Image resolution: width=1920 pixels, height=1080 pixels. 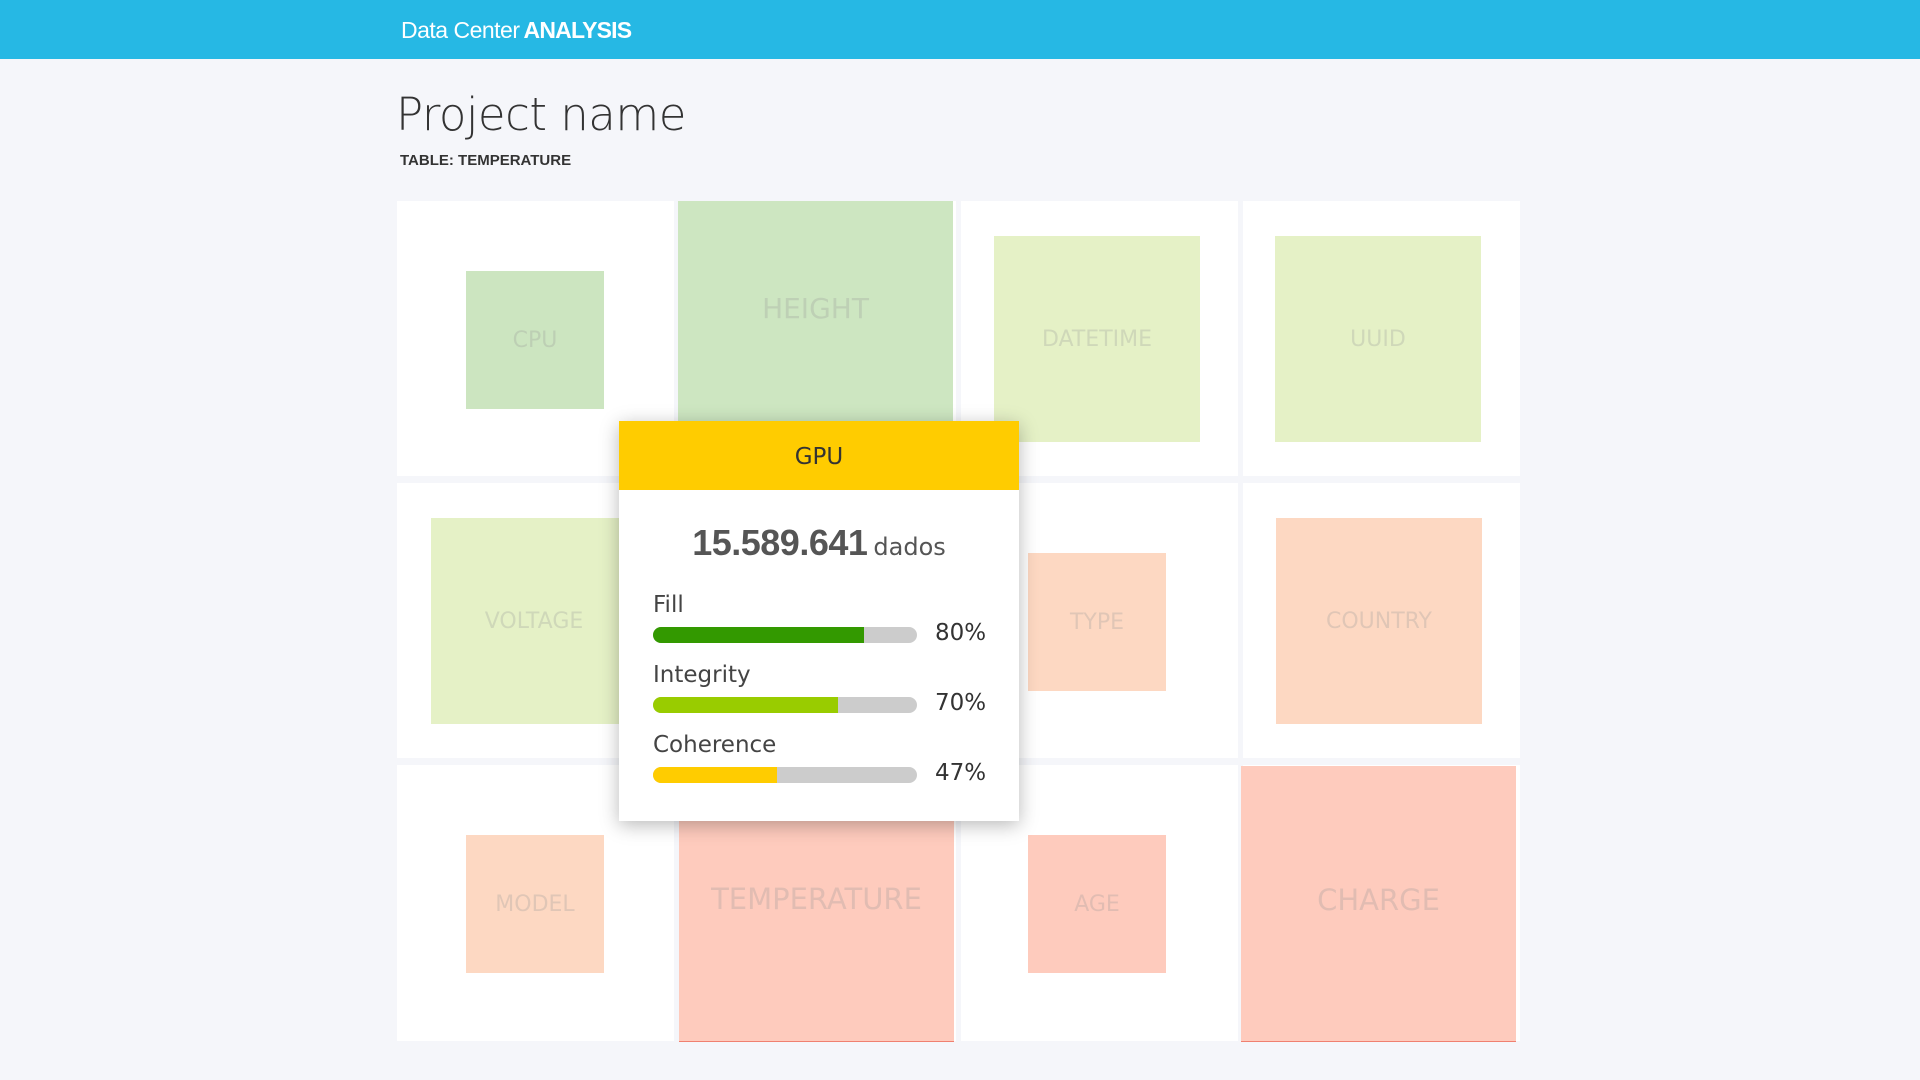 I want to click on top-navigation-bar: Data Center ANALYSIS, so click(x=960, y=29).